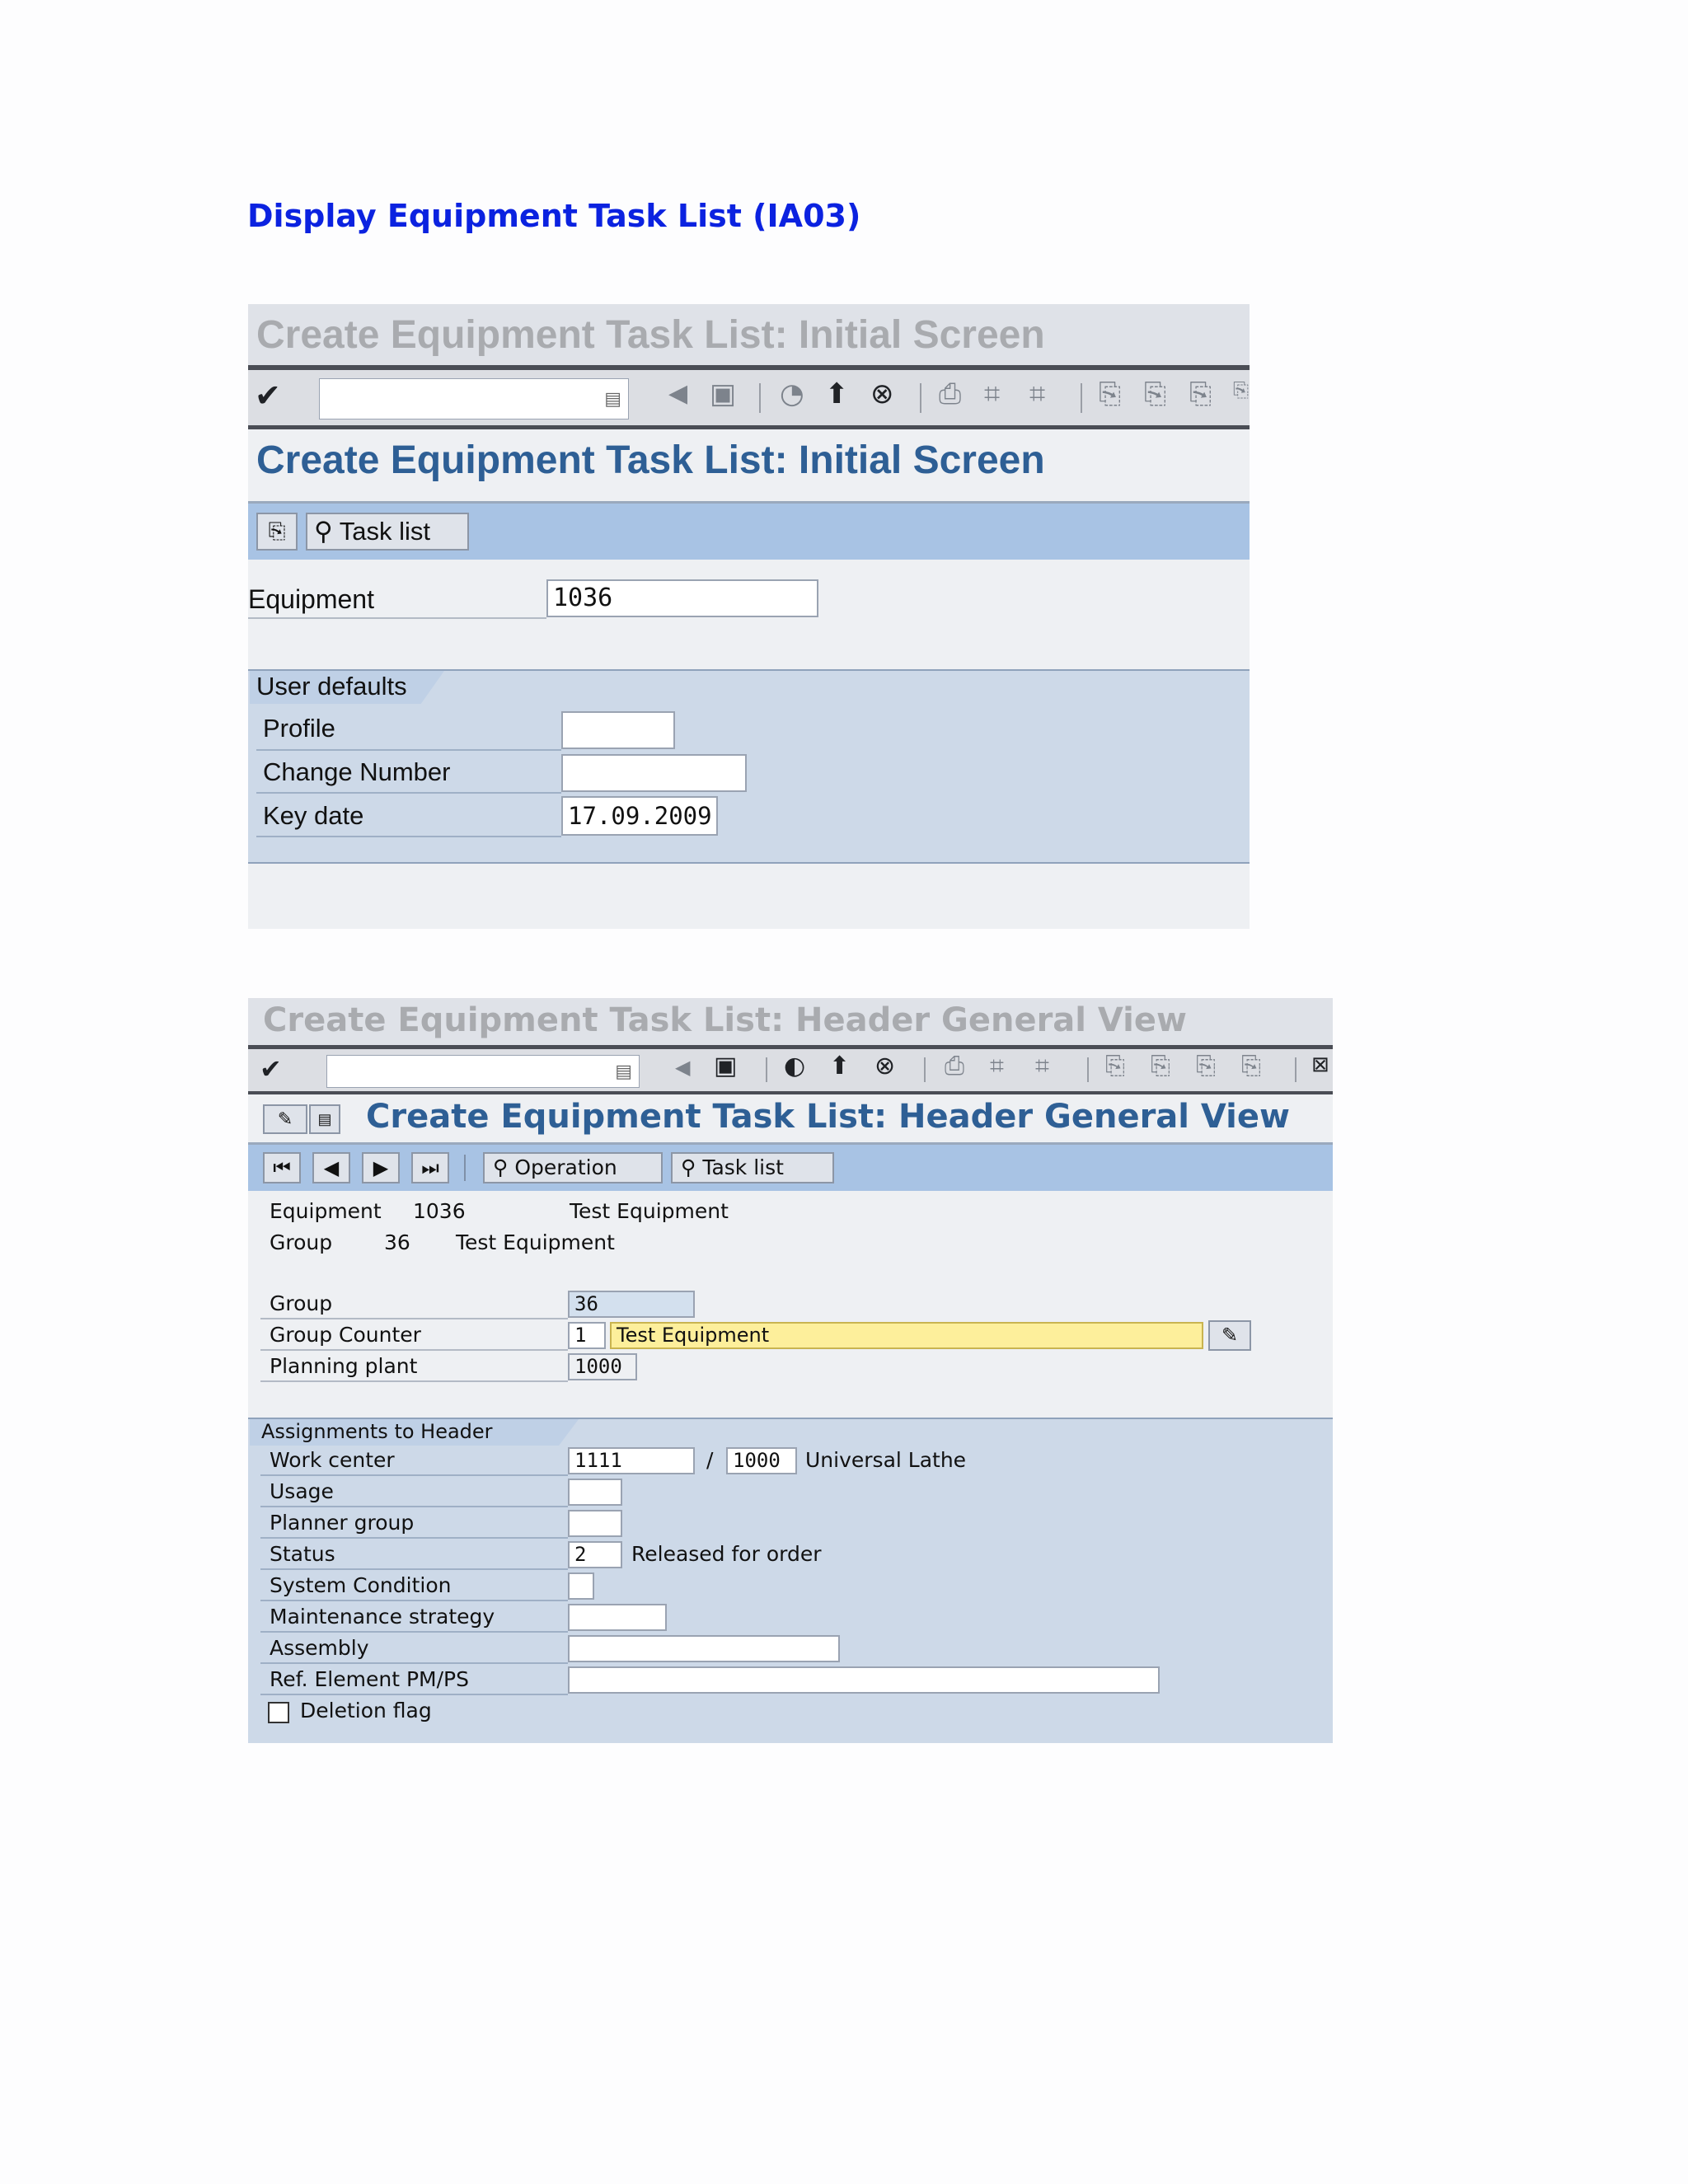 The width and height of the screenshot is (1688, 2184). Describe the element at coordinates (631, 1304) in the screenshot. I see `group-input: 36` at that location.